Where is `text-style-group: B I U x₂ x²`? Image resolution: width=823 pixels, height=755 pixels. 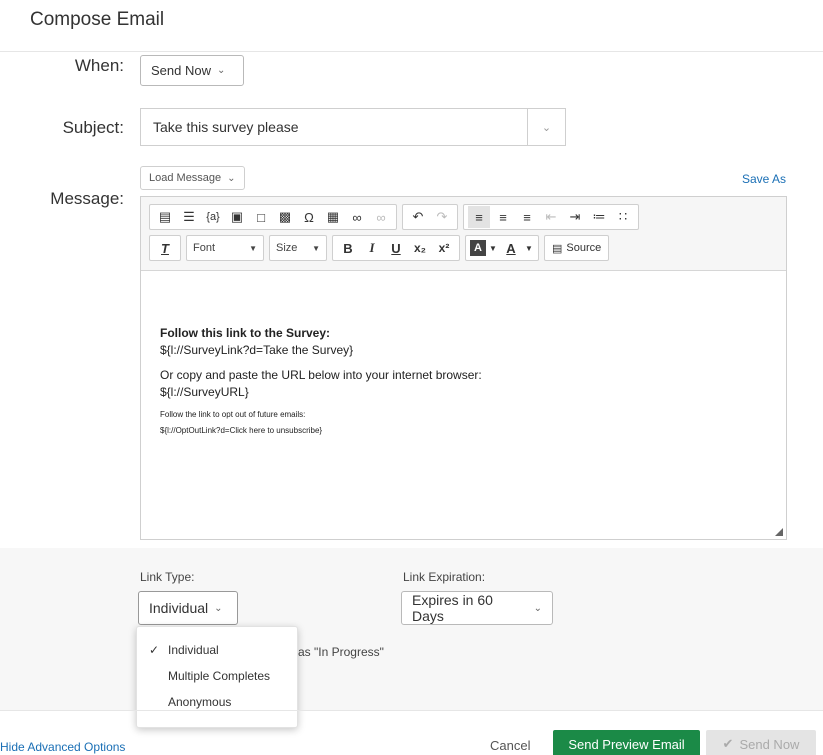
text-style-group: B I U x₂ x² is located at coordinates (396, 248).